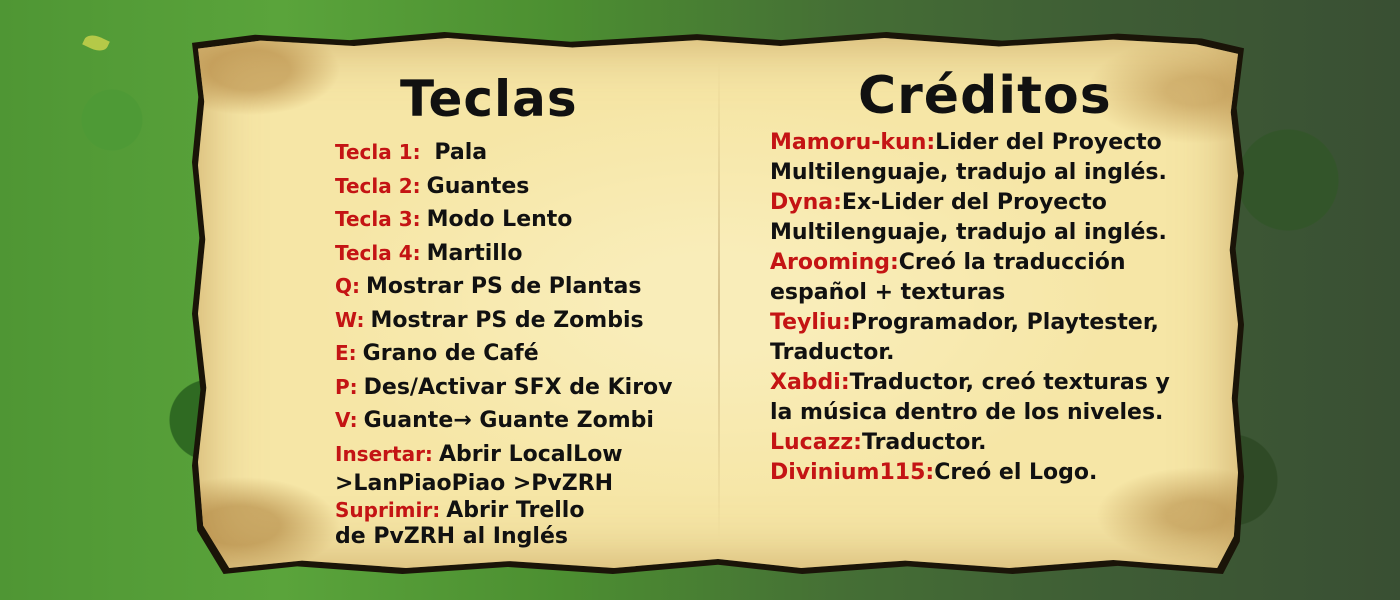 This screenshot has width=1400, height=600. Describe the element at coordinates (489, 99) in the screenshot. I see `keys-title: Teclas` at that location.